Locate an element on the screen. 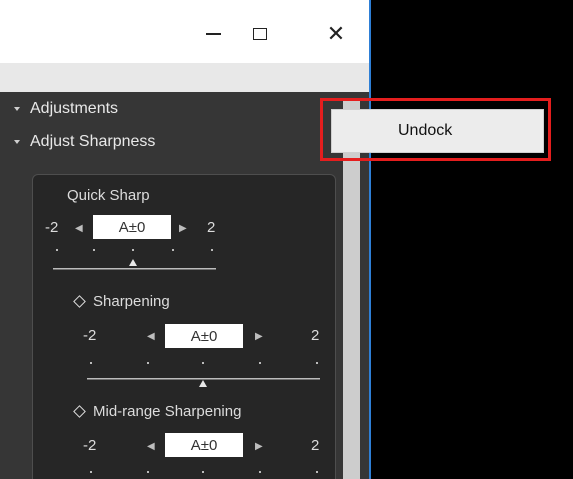 The height and width of the screenshot is (479, 573). quick-sharp-title: Quick Sharp is located at coordinates (108, 195).